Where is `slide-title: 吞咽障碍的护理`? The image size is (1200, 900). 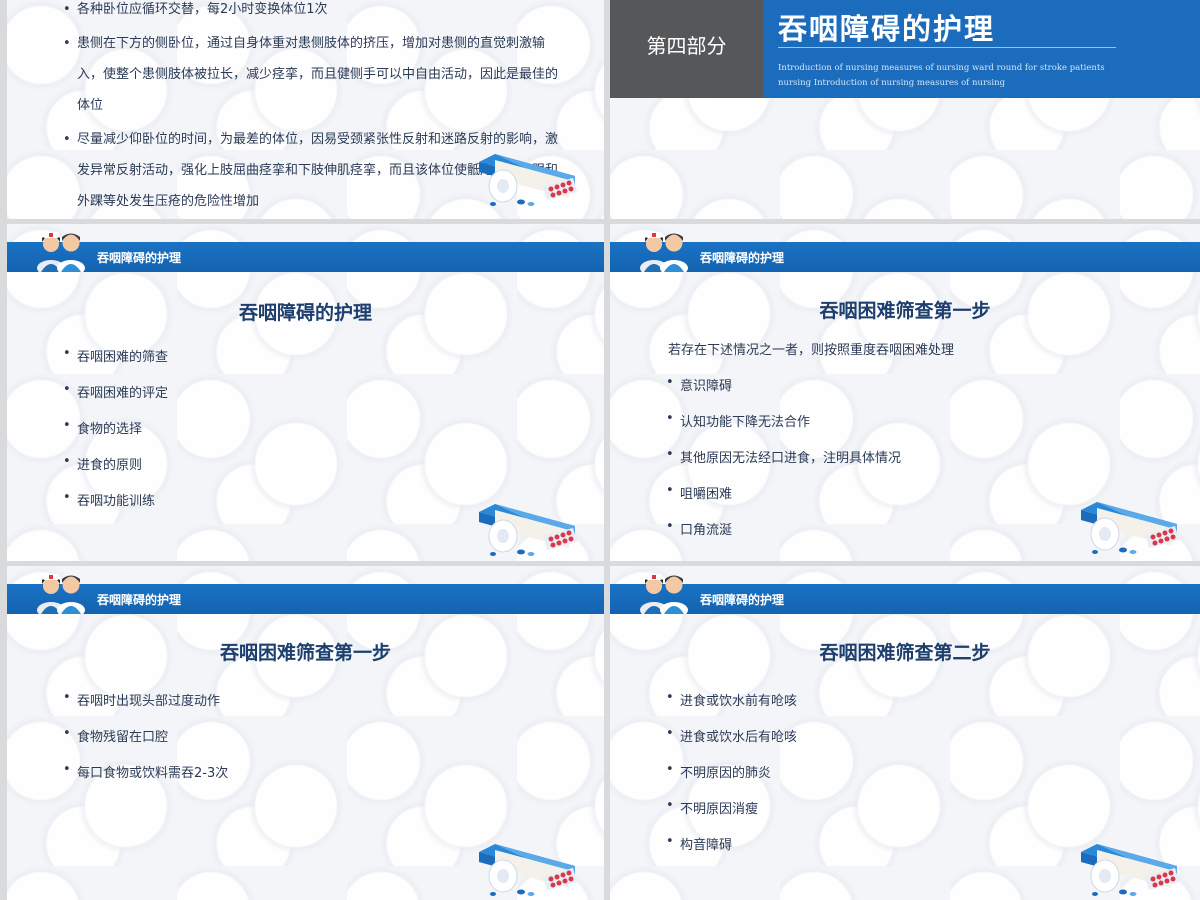 slide-title: 吞咽障碍的护理 is located at coordinates (305, 313).